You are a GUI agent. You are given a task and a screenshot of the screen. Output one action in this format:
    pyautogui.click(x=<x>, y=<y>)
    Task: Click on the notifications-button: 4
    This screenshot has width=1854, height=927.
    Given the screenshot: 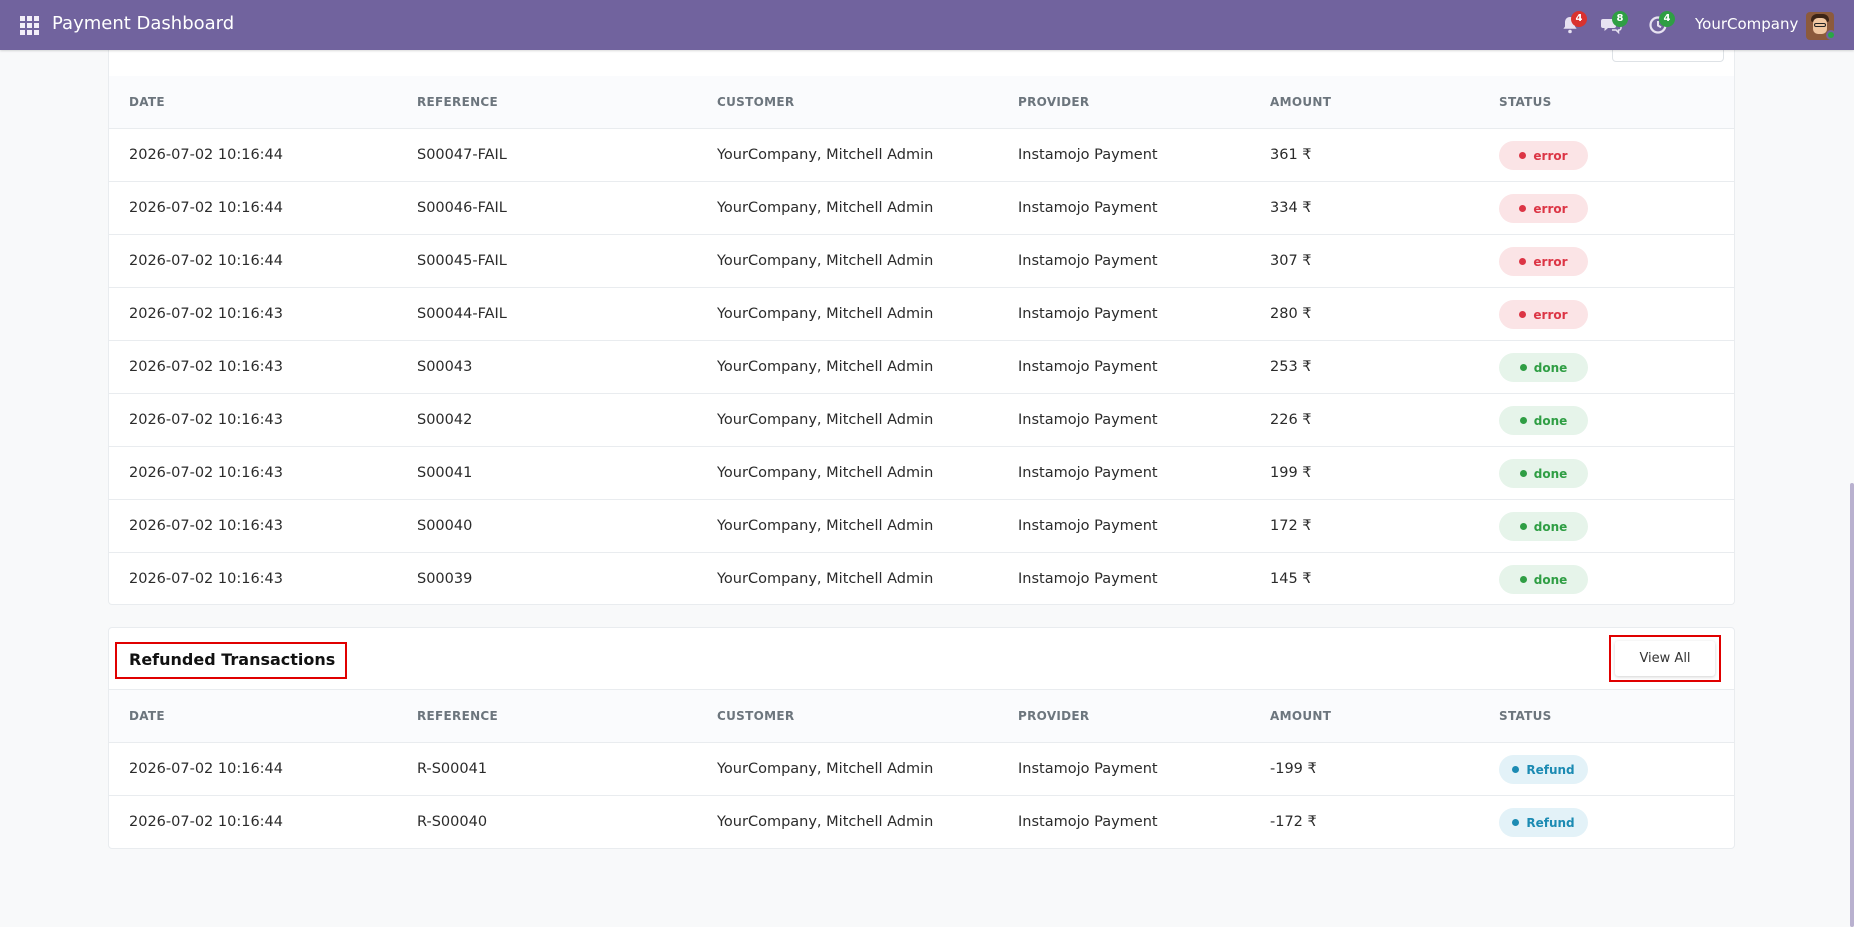 What is the action you would take?
    pyautogui.click(x=1573, y=23)
    